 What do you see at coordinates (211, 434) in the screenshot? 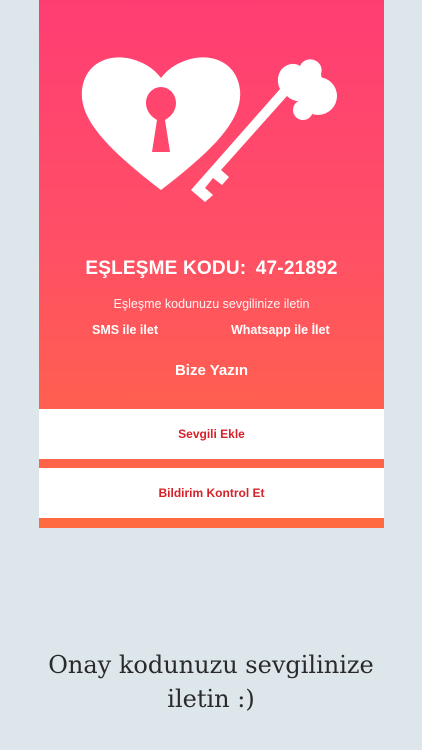
I see `add-partner-button: Sevgili Ekle` at bounding box center [211, 434].